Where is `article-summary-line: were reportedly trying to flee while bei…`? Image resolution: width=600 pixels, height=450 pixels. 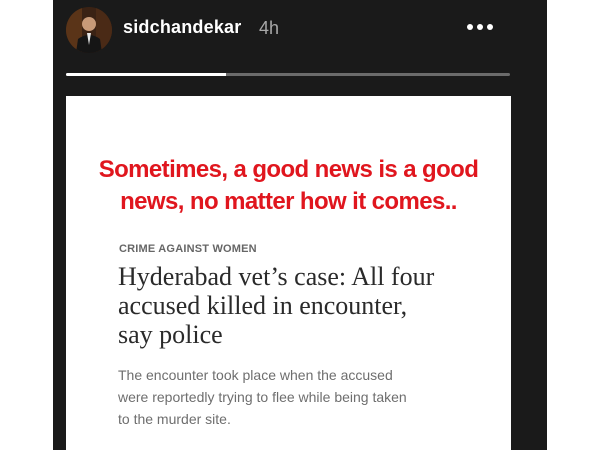
article-summary-line: were reportedly trying to flee while bei… is located at coordinates (262, 397).